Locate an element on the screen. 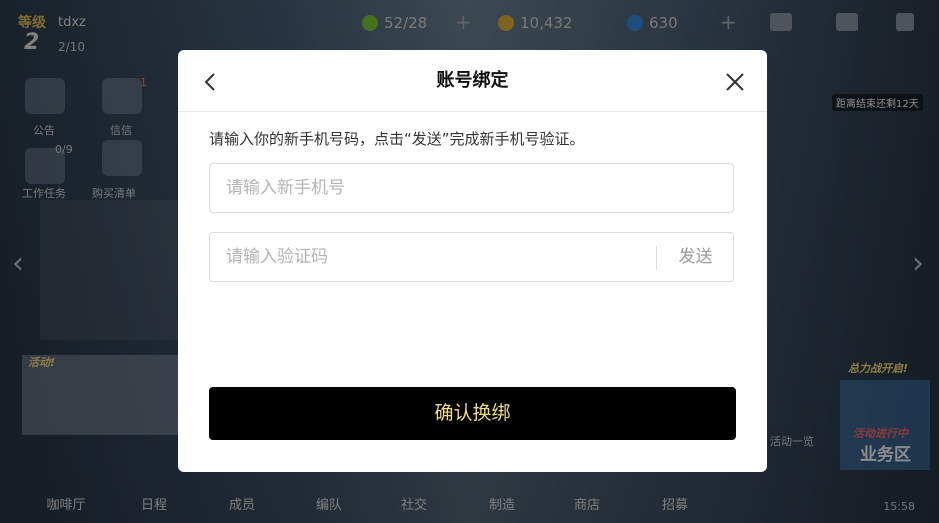 Image resolution: width=939 pixels, height=523 pixels. instruction-text: 请输入你的新手机号码，点击“发送”完成新手机号验证。 is located at coordinates (397, 139).